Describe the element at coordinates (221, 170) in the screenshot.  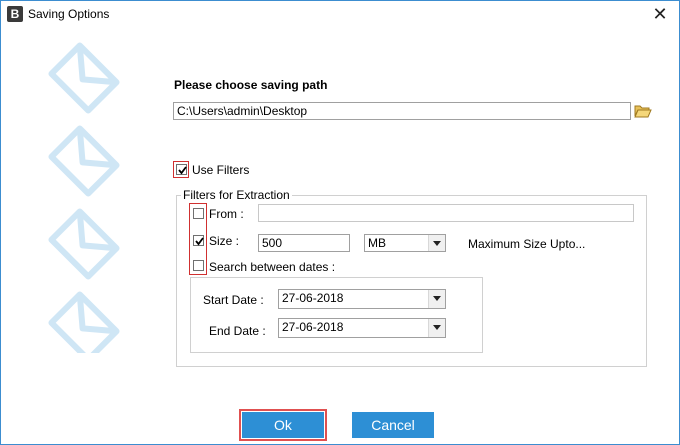
I see `use-filters-label: Use Filters` at that location.